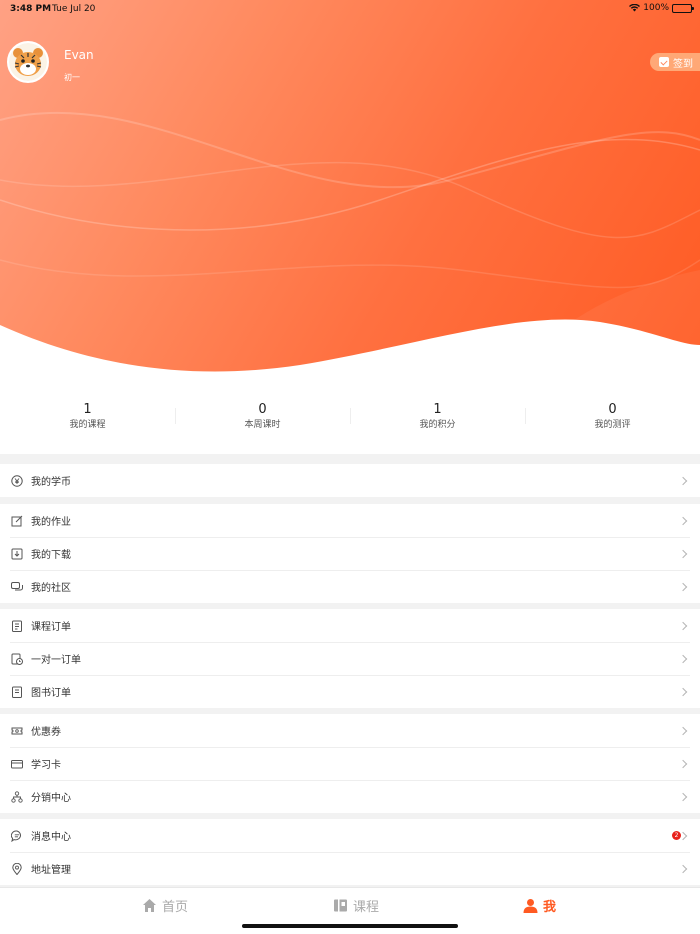  I want to click on status-bar: 3:48 PM Tue Jul 20 100%, so click(350, 9).